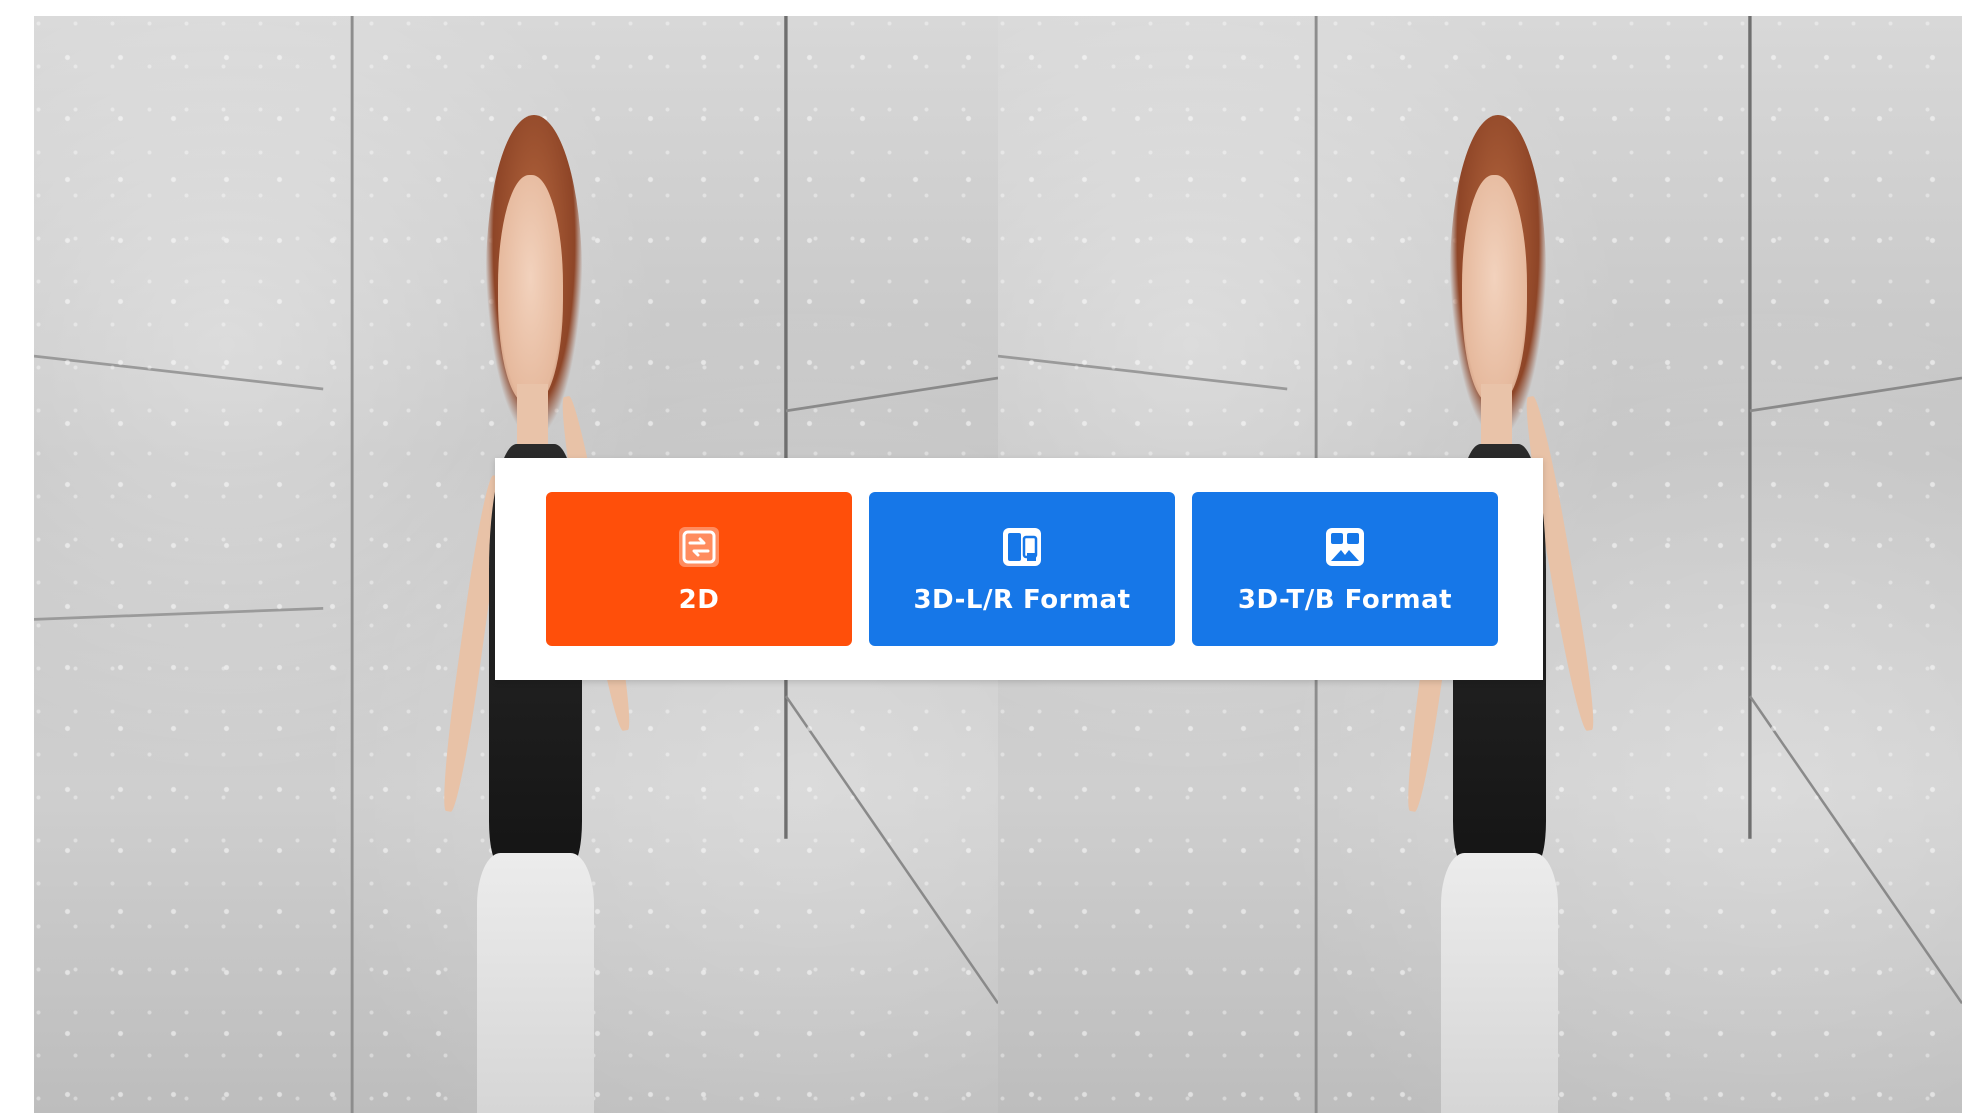 The height and width of the screenshot is (1113, 1962). Describe the element at coordinates (1022, 547) in the screenshot. I see `side-by-side-icon` at that location.